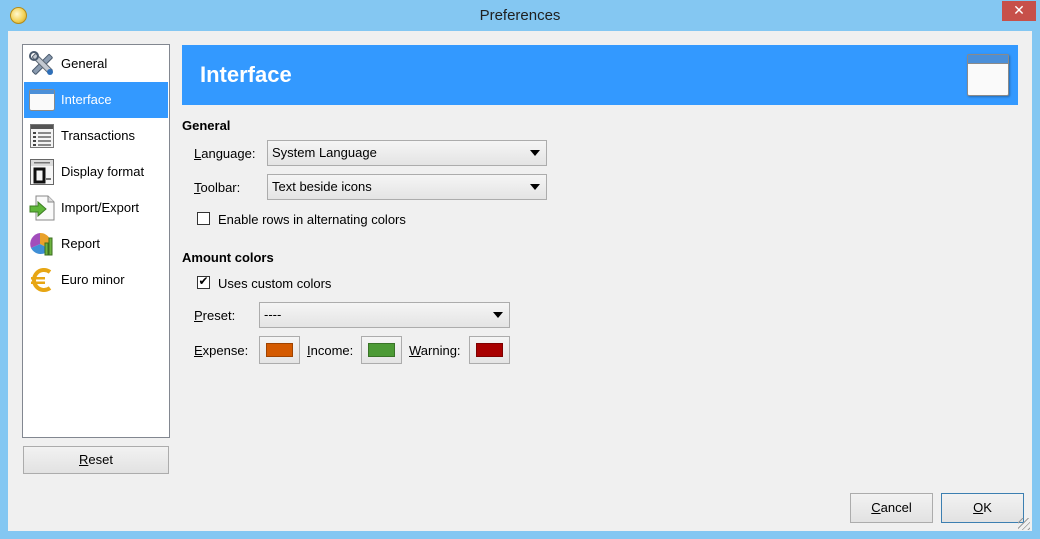  I want to click on sidebar-item-general: General, so click(96, 64).